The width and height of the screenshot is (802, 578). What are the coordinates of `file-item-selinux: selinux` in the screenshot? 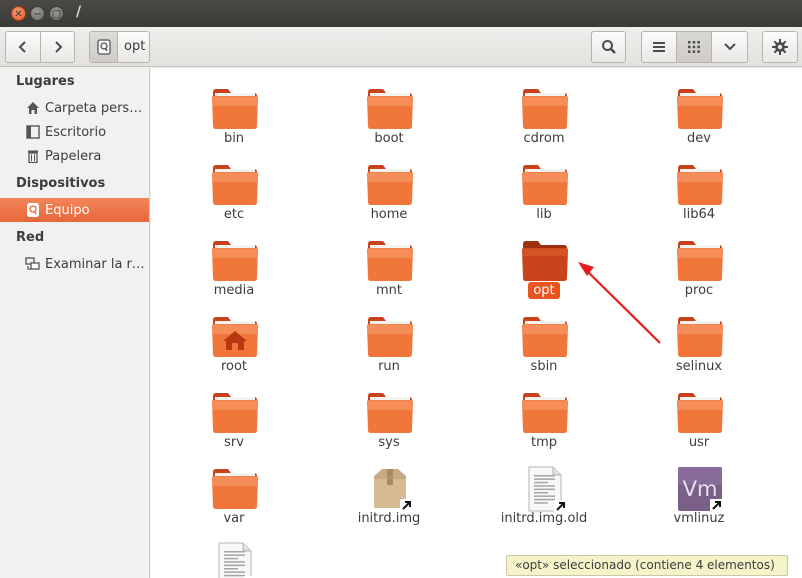 It's located at (699, 341).